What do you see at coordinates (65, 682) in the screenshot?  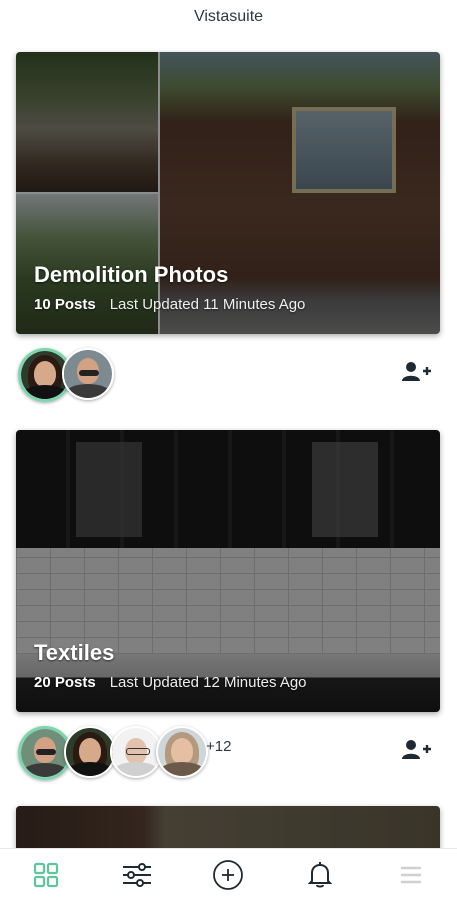 I see `post-count: 20 Posts` at bounding box center [65, 682].